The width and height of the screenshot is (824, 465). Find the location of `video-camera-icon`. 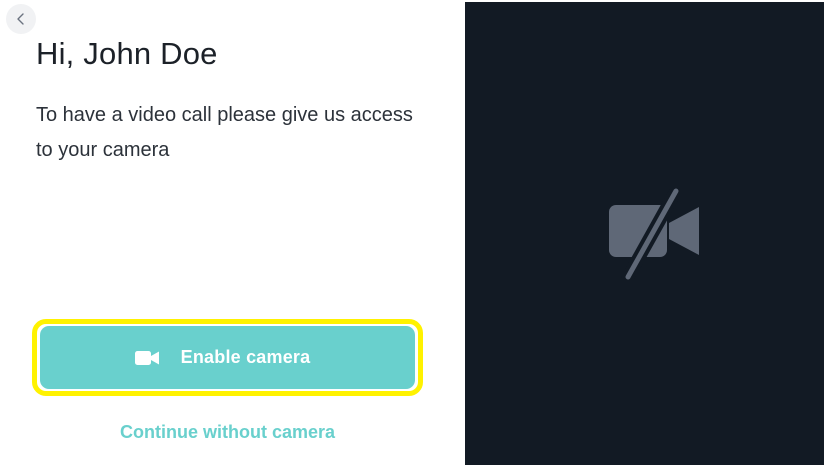

video-camera-icon is located at coordinates (146, 358).